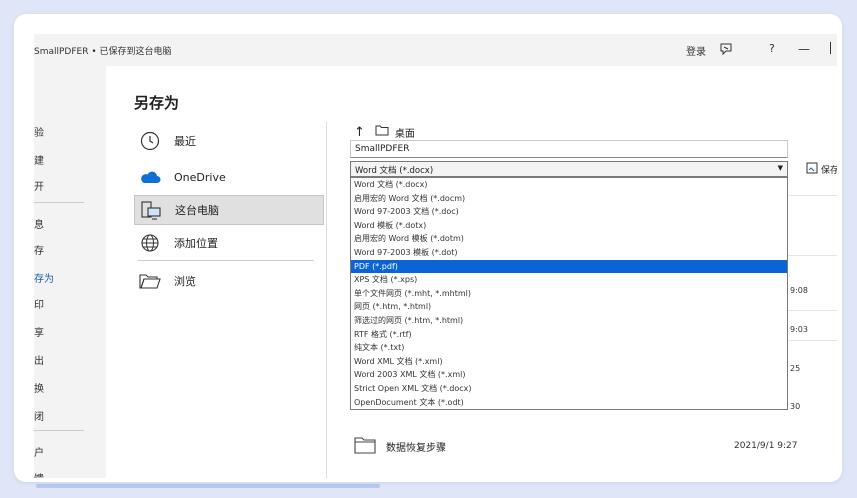  What do you see at coordinates (151, 210) in the screenshot?
I see `computer-icon` at bounding box center [151, 210].